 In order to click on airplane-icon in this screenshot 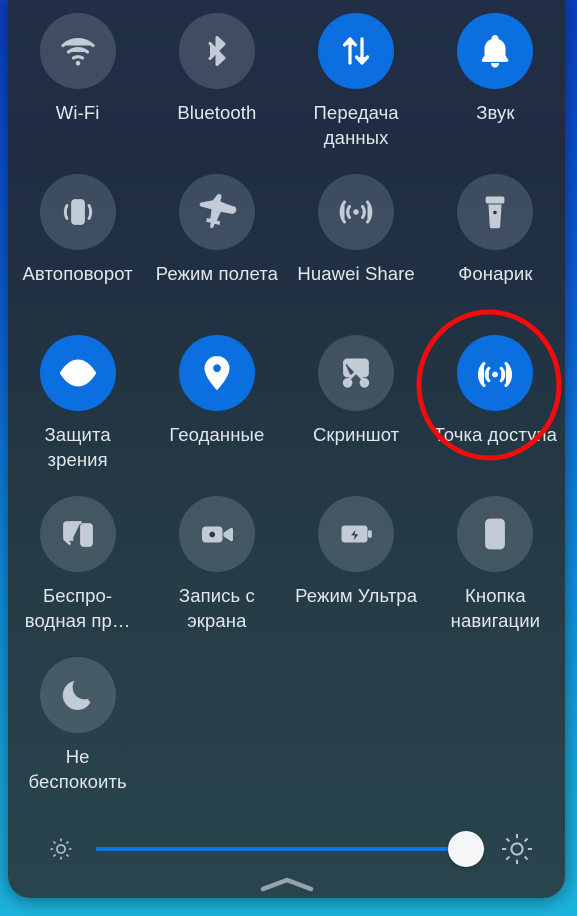, I will do `click(216, 212)`.